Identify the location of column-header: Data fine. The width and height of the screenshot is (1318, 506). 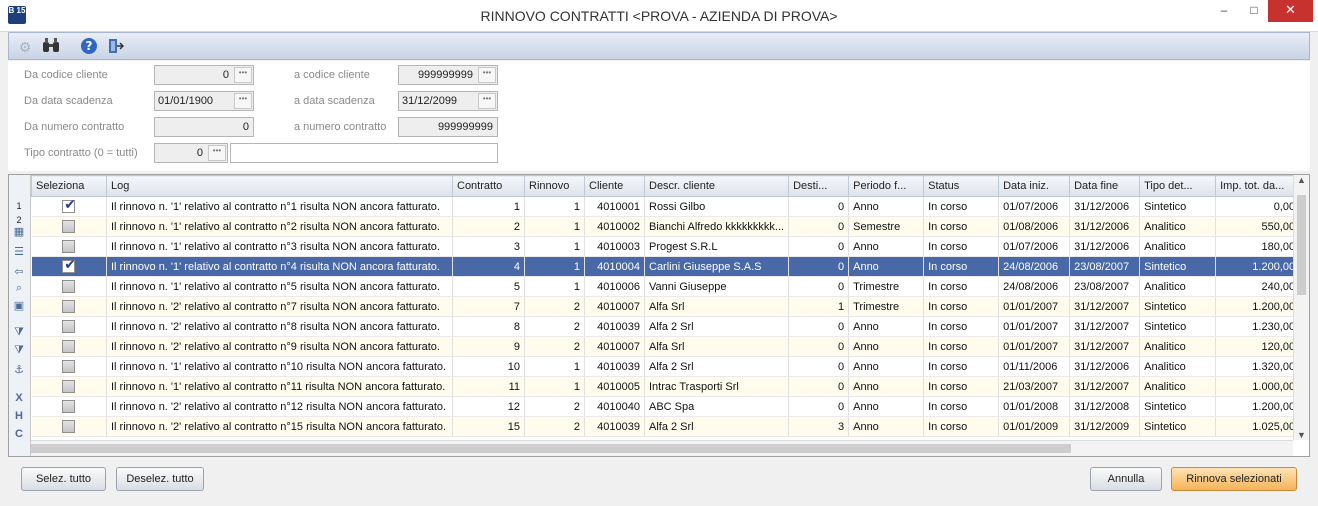
(1105, 186).